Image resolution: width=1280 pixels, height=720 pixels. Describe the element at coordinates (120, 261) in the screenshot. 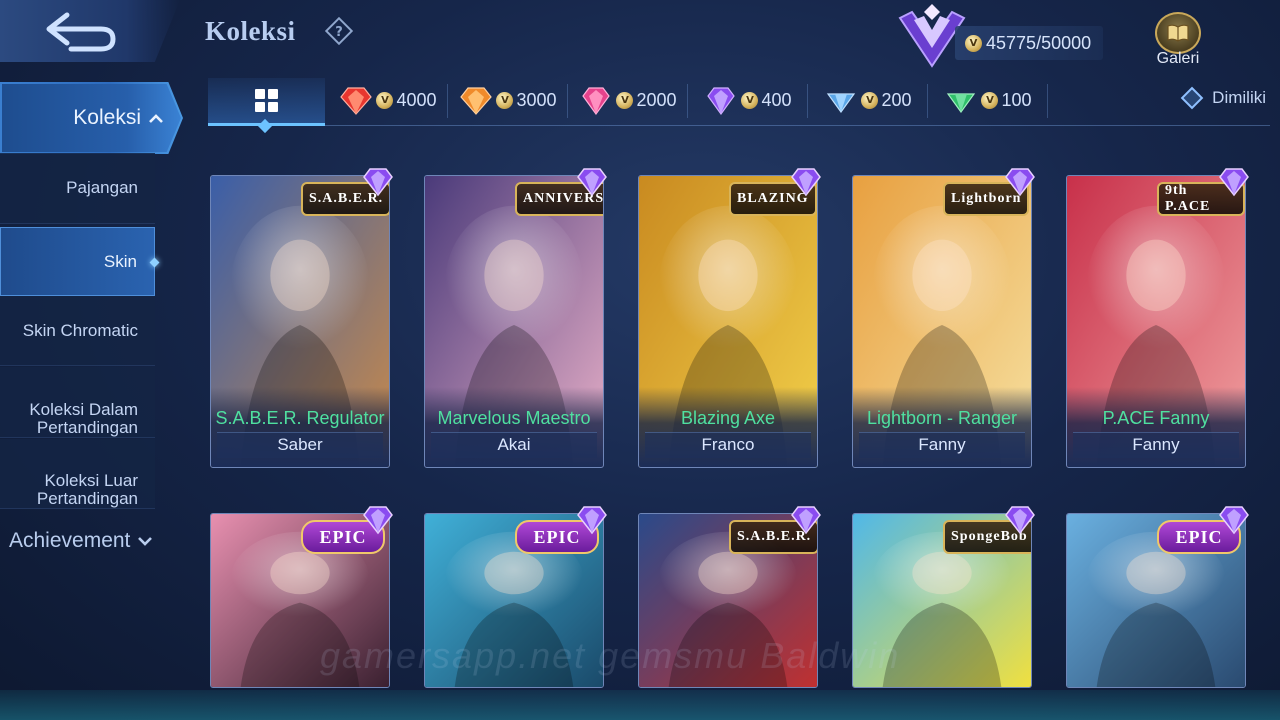

I see `sidebar-item-label: Skin` at that location.